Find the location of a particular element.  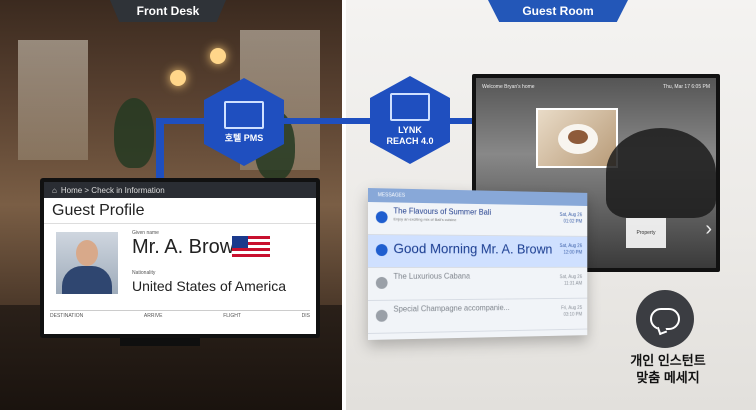

monitor-icon is located at coordinates (410, 107).